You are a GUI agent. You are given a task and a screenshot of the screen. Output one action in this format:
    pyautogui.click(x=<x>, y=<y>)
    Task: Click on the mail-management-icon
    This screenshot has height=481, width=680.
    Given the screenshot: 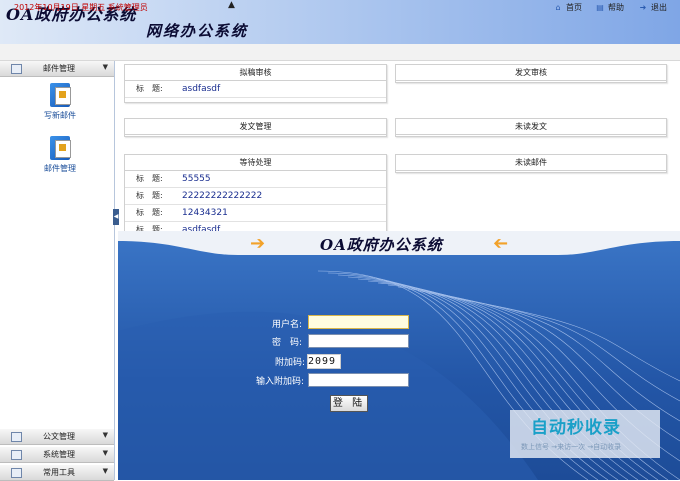 What is the action you would take?
    pyautogui.click(x=60, y=147)
    